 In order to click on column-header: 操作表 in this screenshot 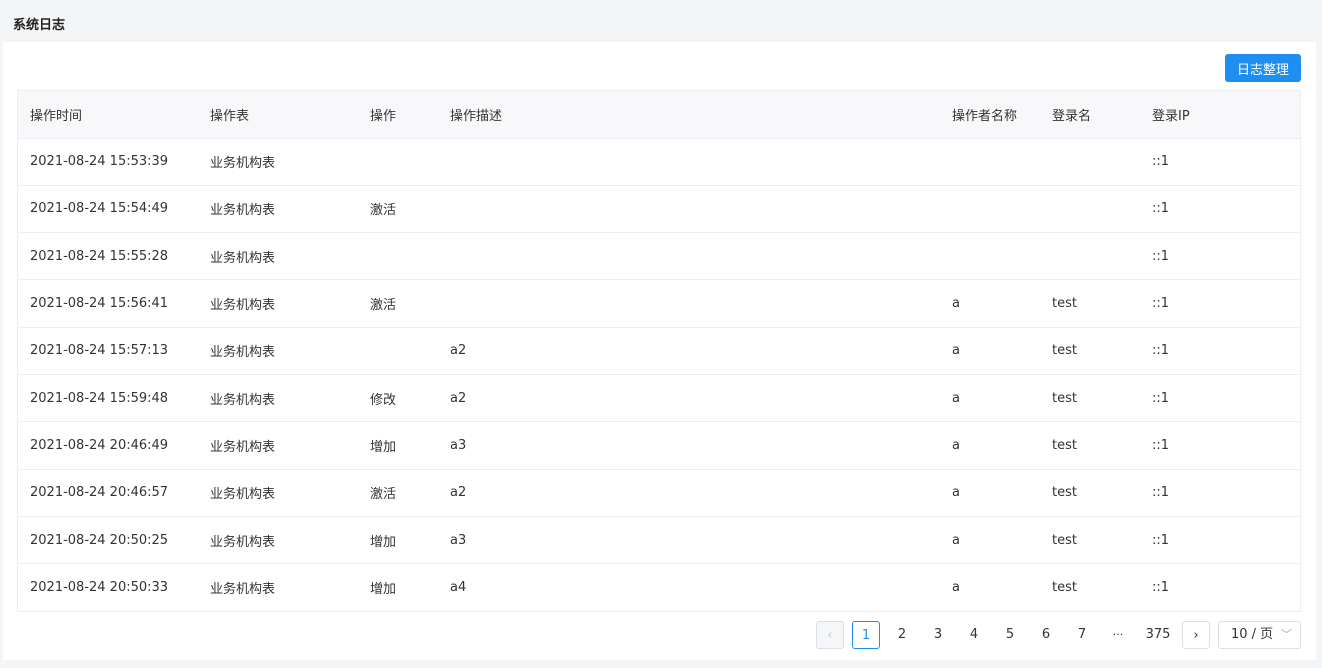, I will do `click(278, 115)`.